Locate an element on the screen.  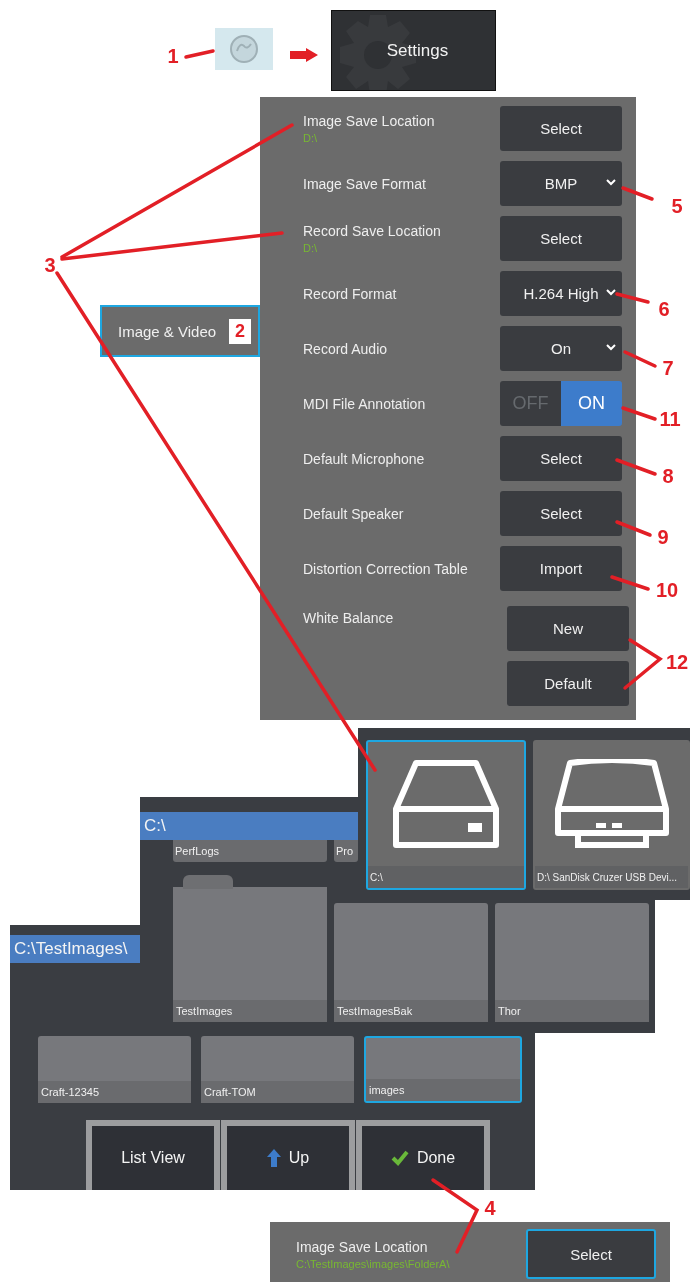
callout-number: 10 is located at coordinates (667, 590).